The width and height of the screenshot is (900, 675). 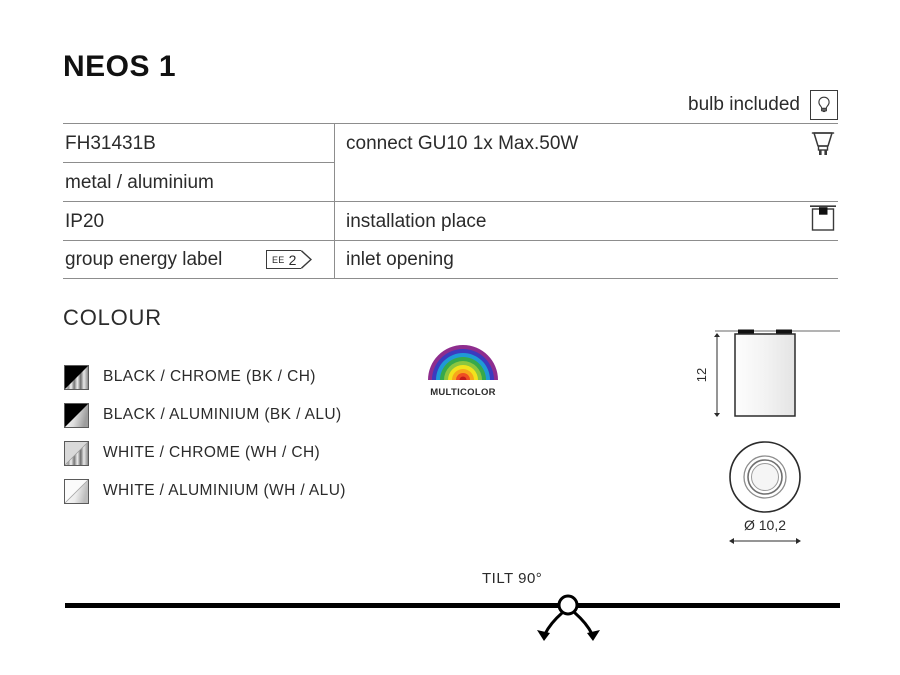 What do you see at coordinates (701, 375) in the screenshot?
I see `dimension-height: 12` at bounding box center [701, 375].